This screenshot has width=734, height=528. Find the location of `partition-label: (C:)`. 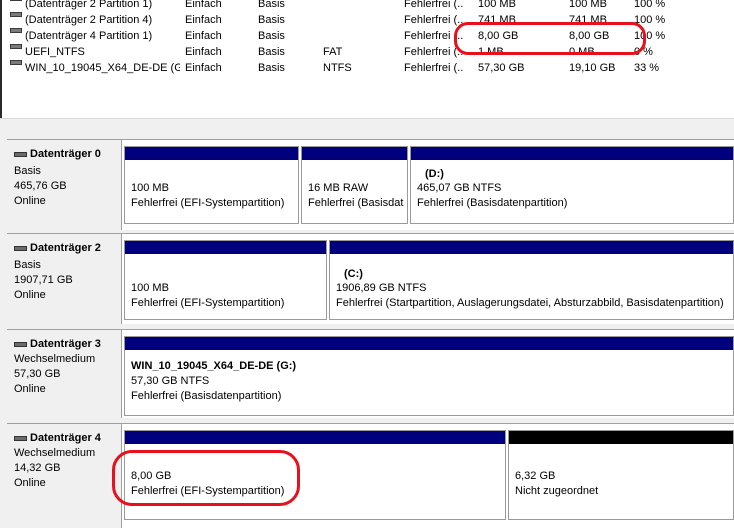

partition-label: (C:) is located at coordinates (353, 274).